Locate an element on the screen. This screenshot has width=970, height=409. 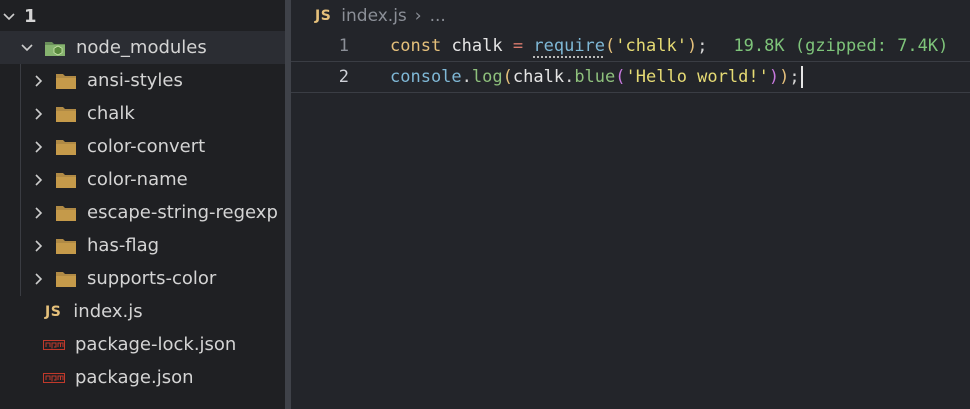
token-keyword: const is located at coordinates (416, 46).